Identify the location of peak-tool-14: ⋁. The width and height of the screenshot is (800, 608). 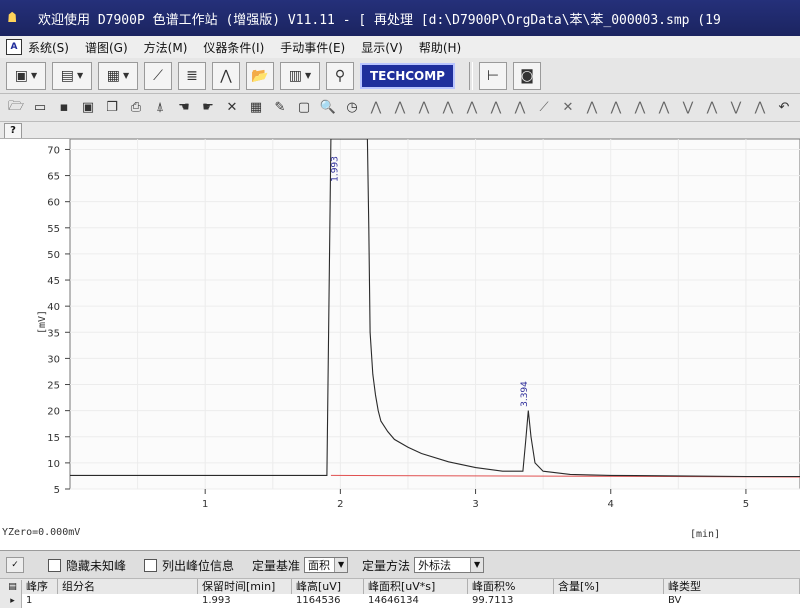
(688, 108).